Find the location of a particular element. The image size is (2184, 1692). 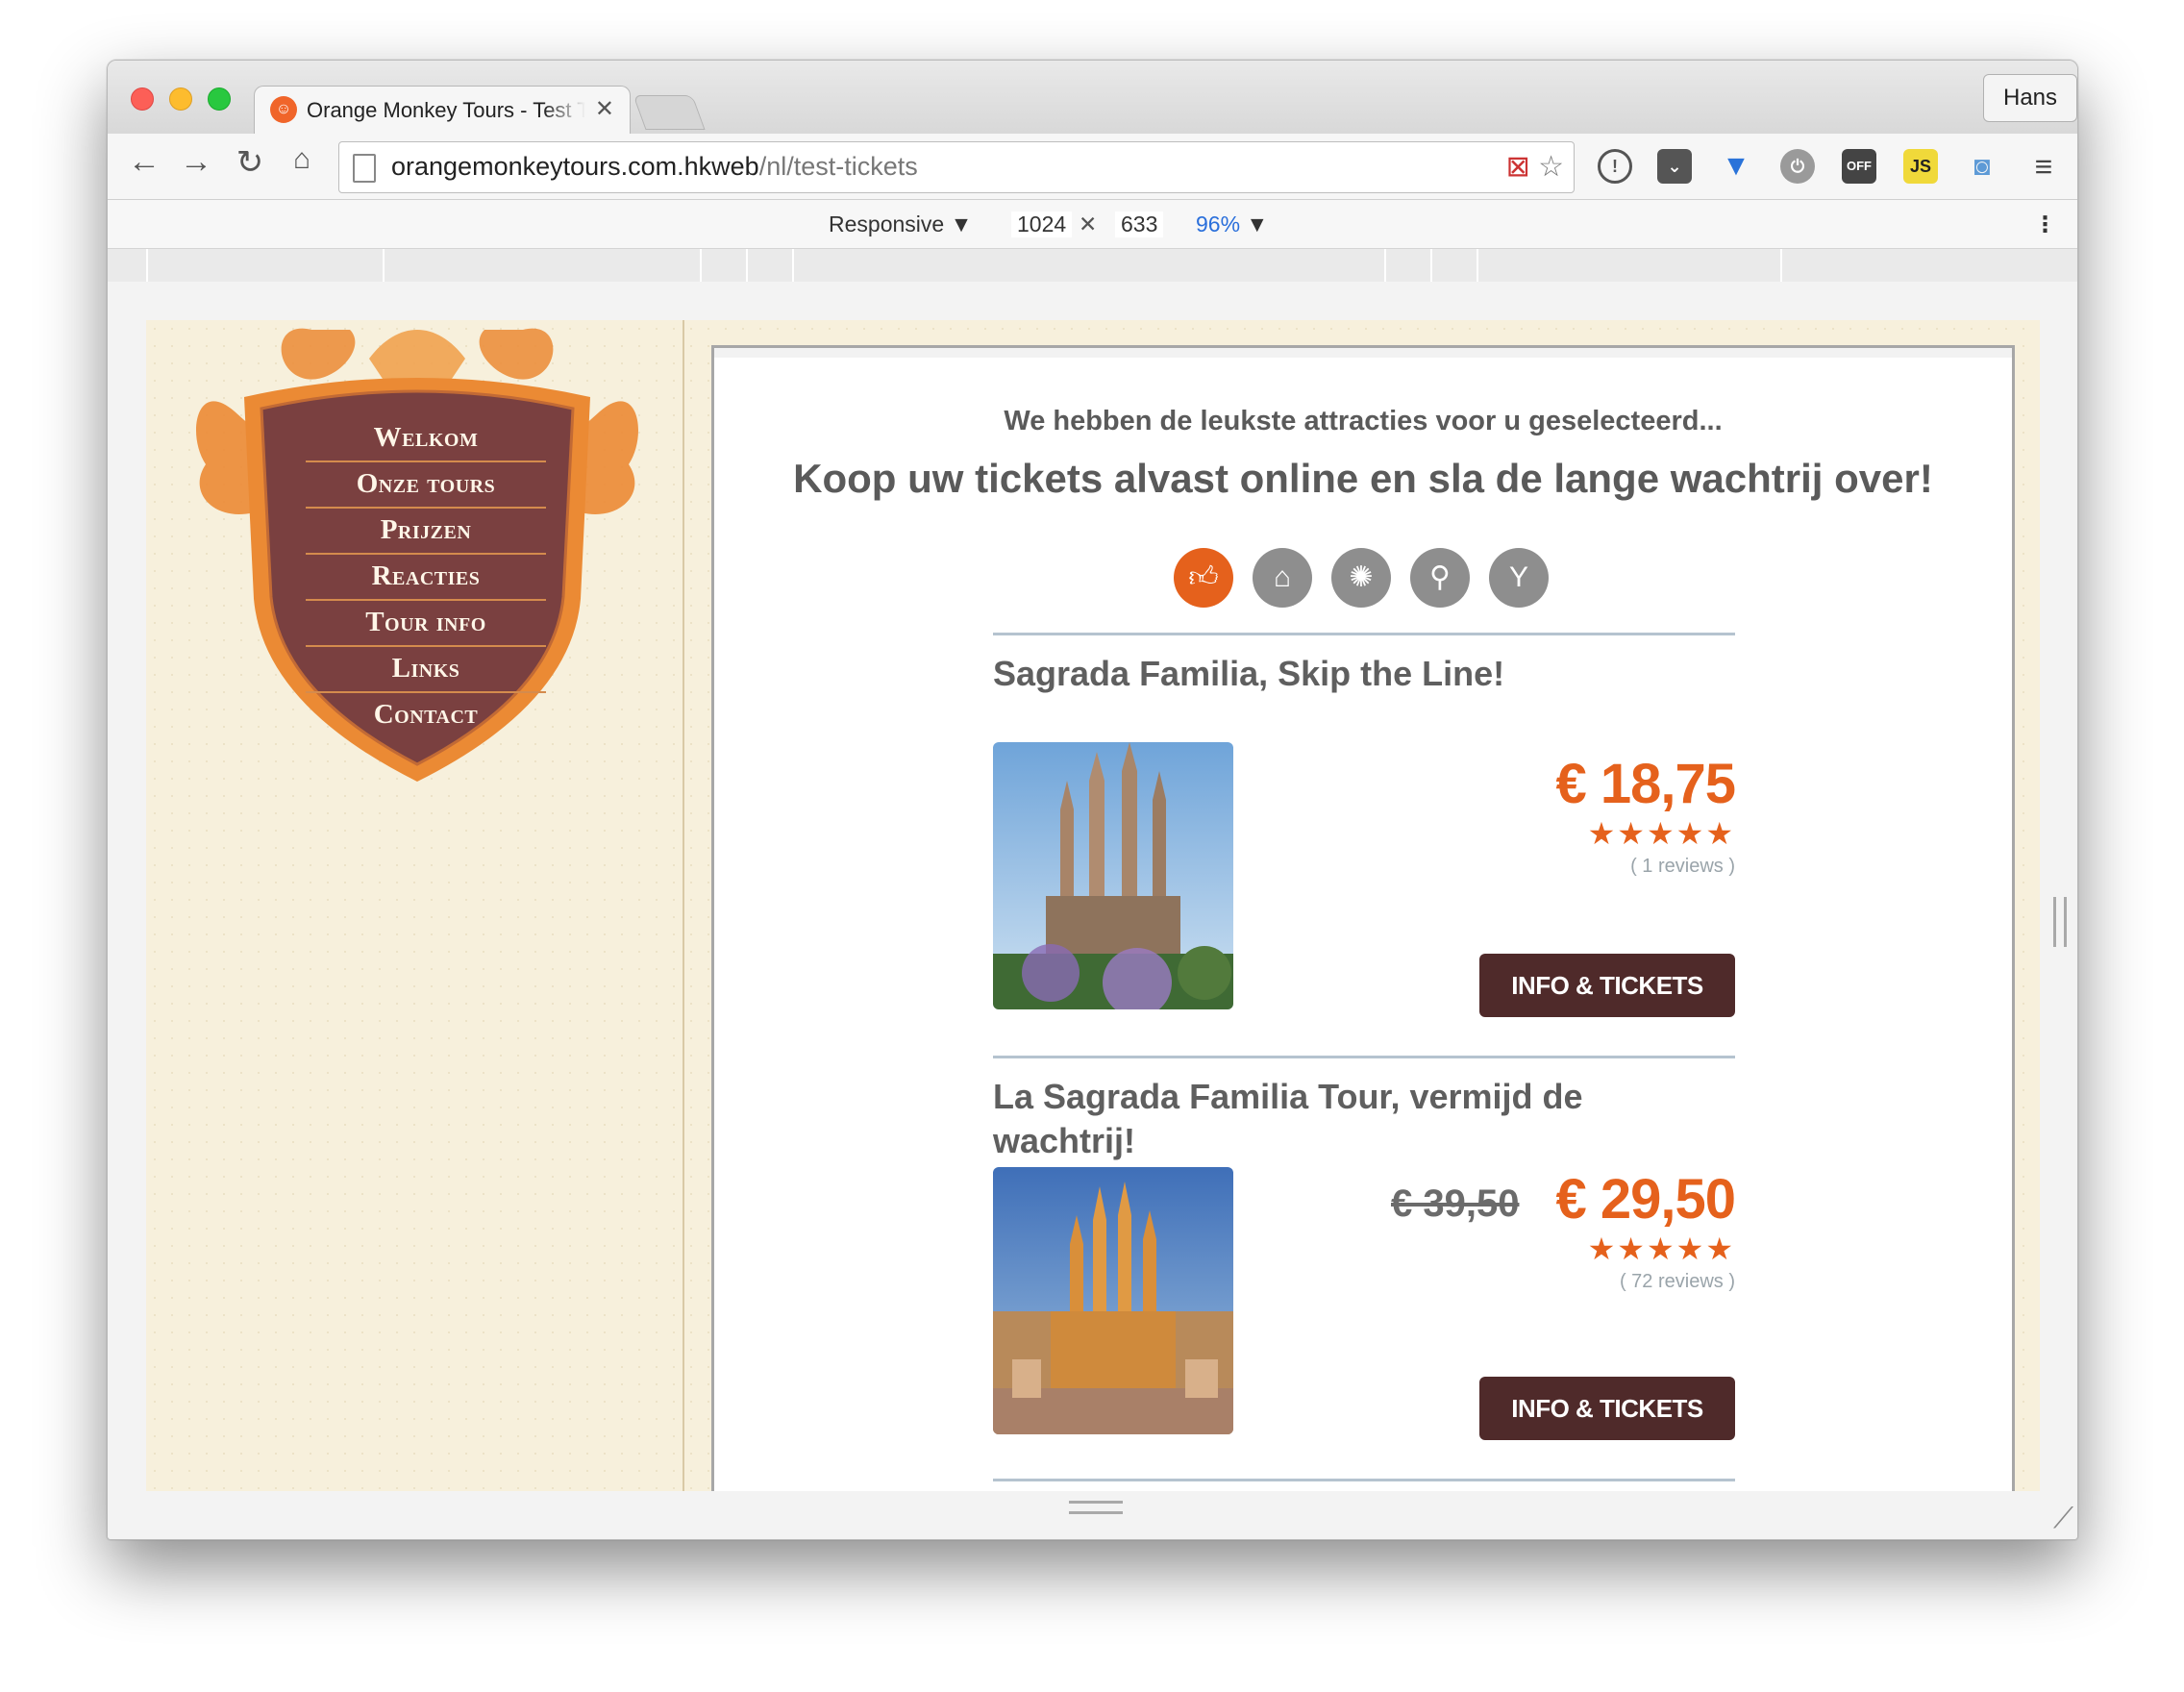

viewport-resize-handle-right is located at coordinates (2060, 922).